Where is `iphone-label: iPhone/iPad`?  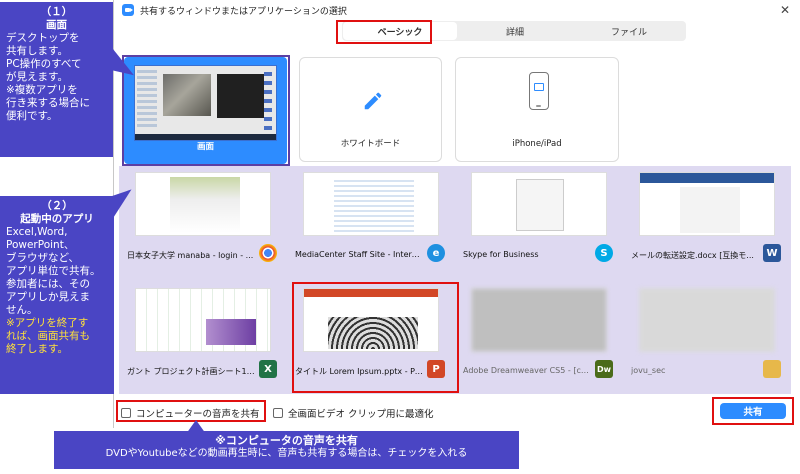
iphone-label: iPhone/iPad is located at coordinates (537, 144).